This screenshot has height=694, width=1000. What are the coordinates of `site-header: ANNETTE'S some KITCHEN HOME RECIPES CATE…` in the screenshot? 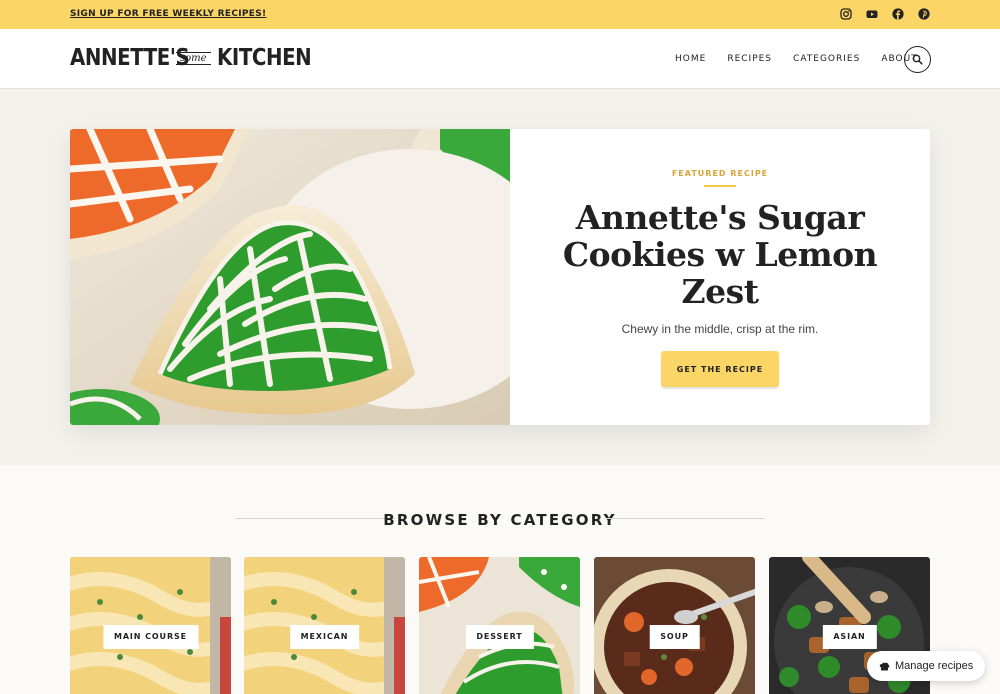 It's located at (500, 59).